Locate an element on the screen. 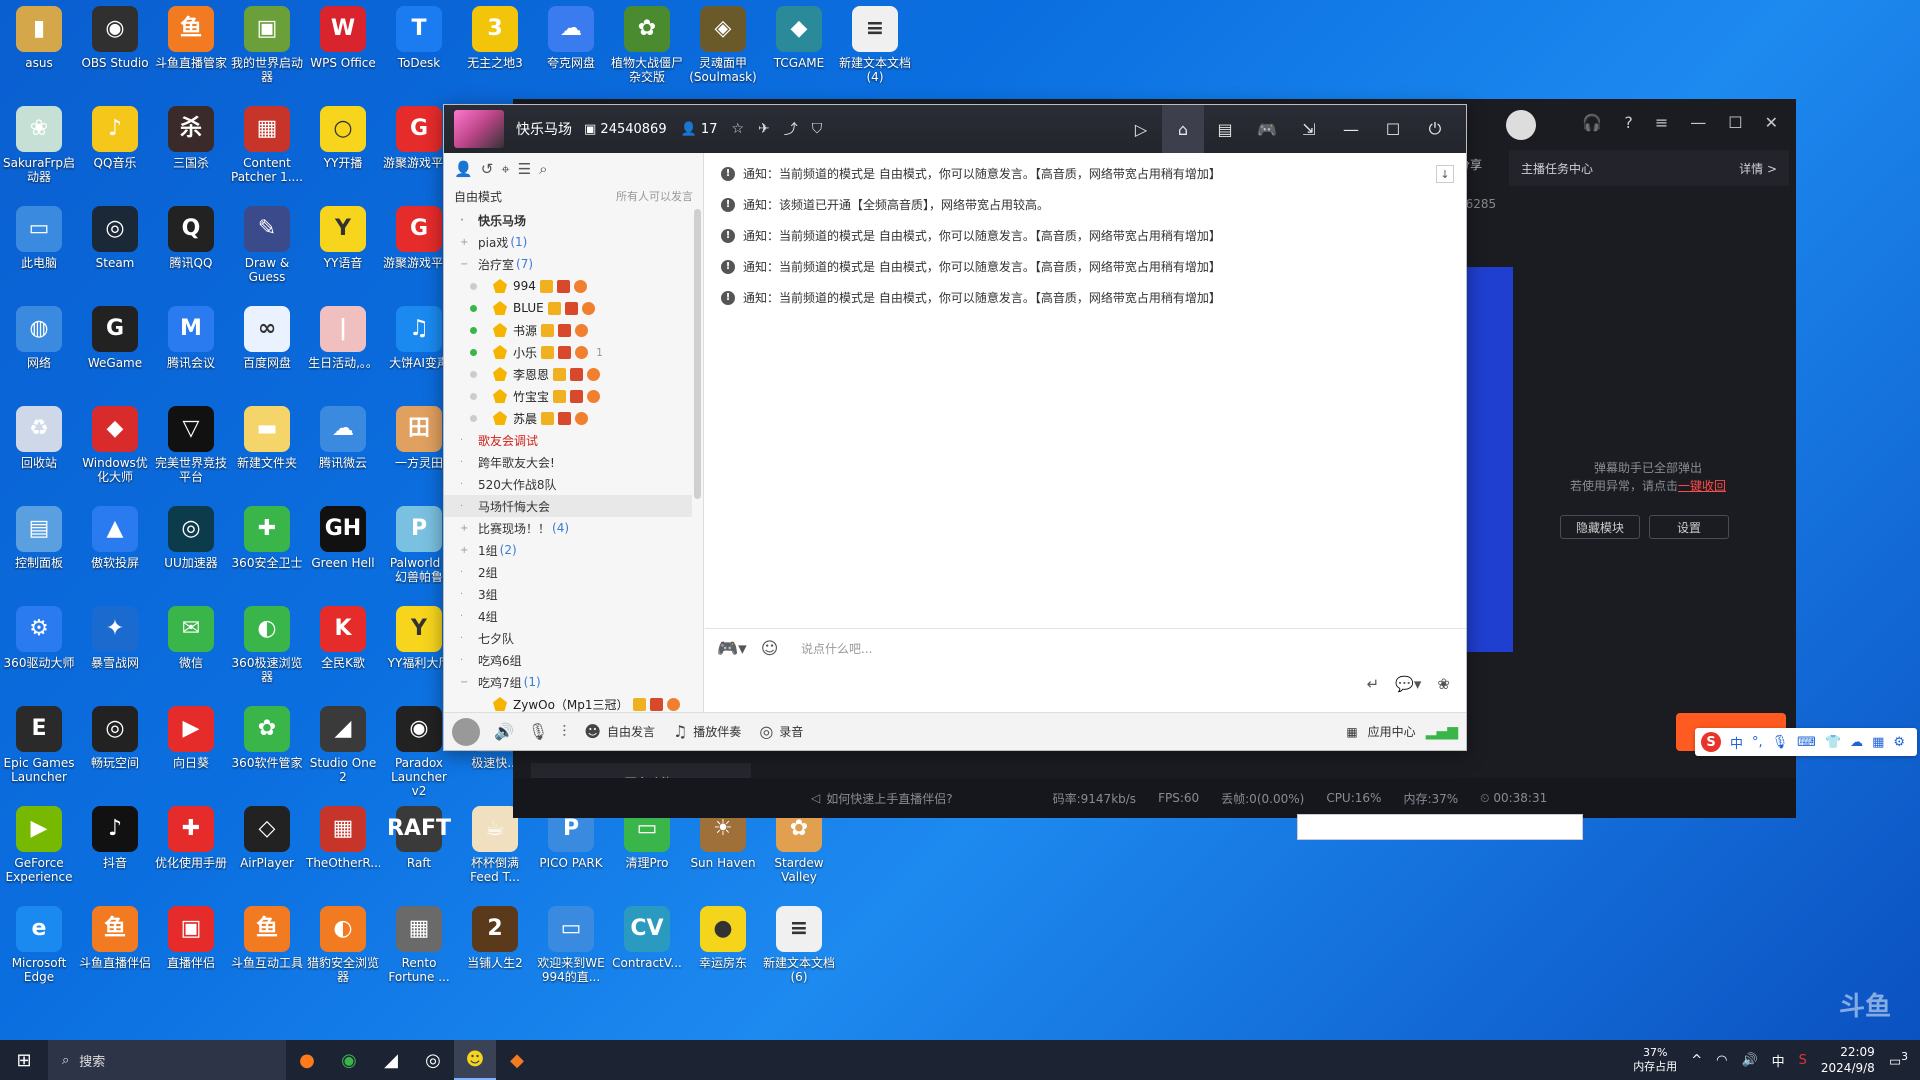 Image resolution: width=1920 pixels, height=1080 pixels. speaker-icon: 🔊 is located at coordinates (504, 731).